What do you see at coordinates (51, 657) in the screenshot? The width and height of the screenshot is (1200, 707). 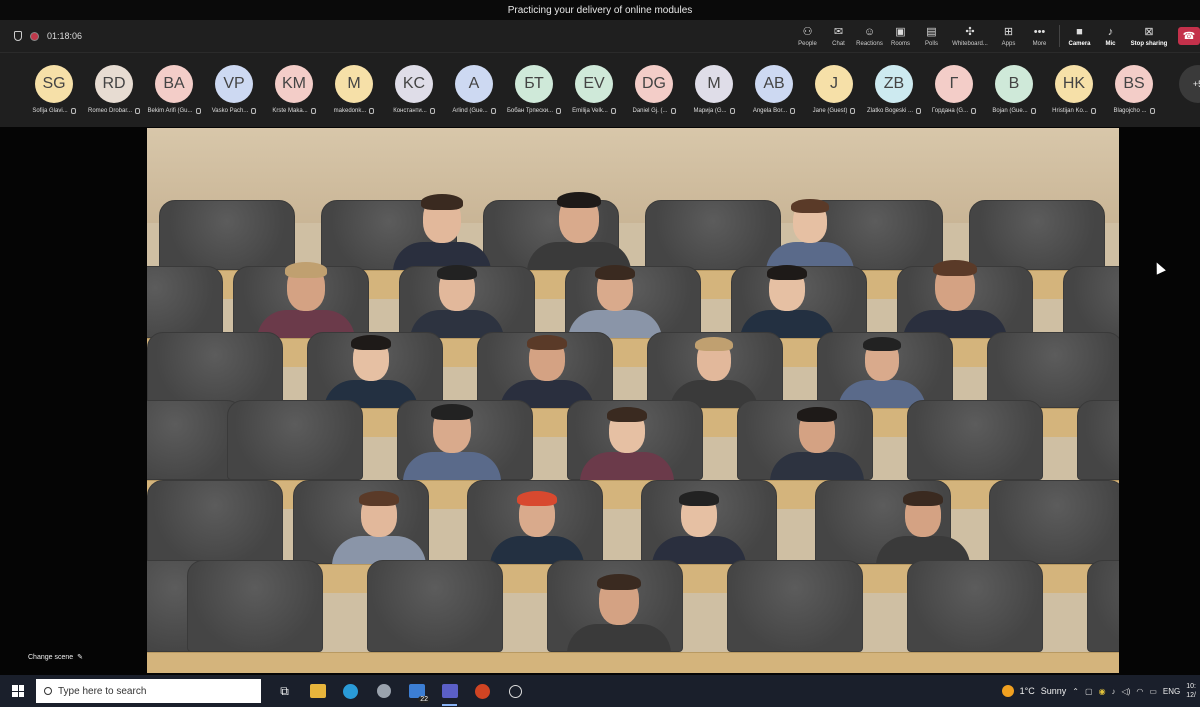 I see `change-scene-label: Change scene` at bounding box center [51, 657].